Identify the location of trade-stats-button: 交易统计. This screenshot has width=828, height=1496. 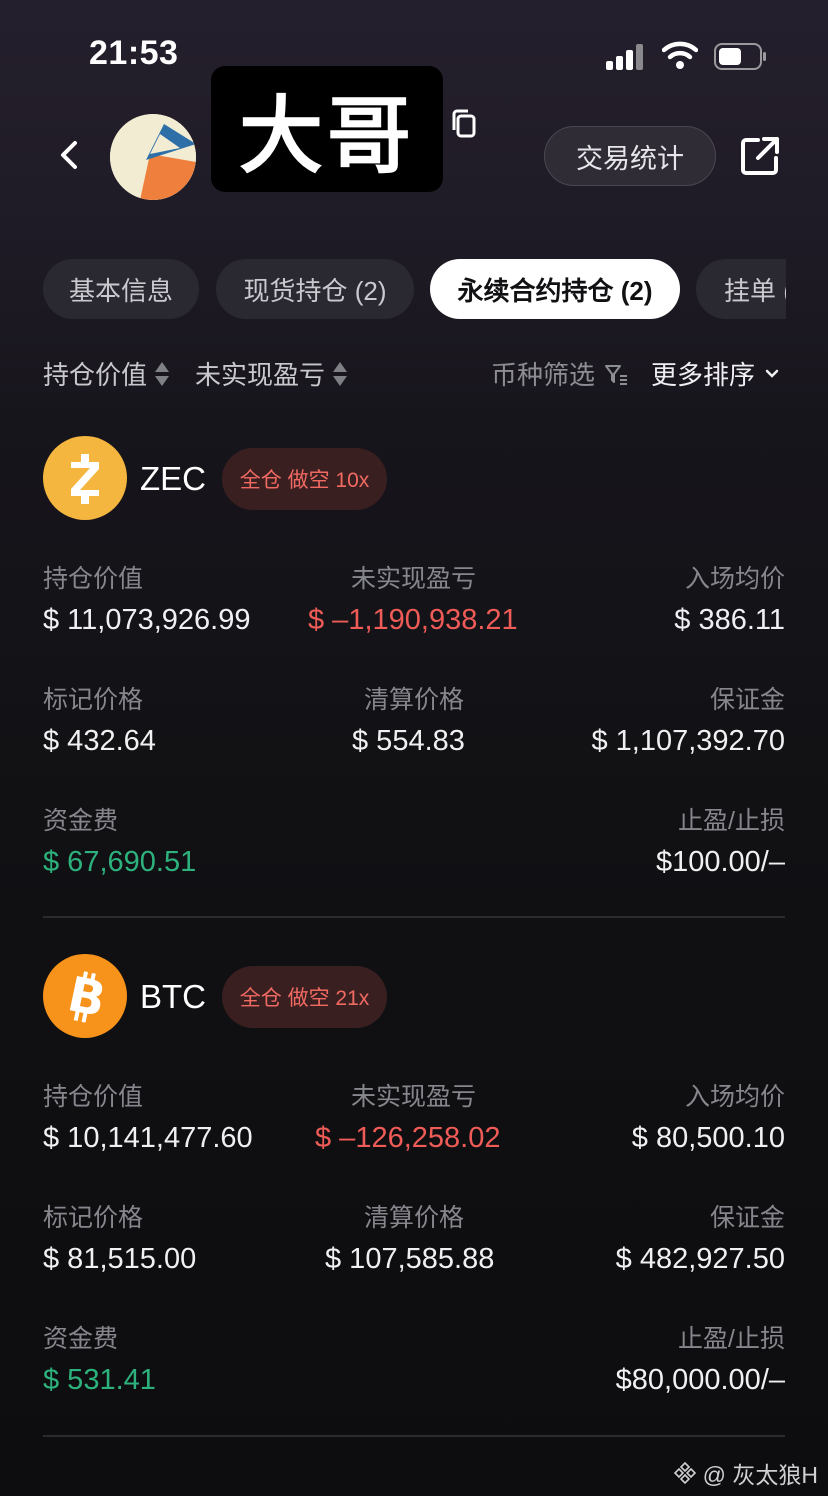
(630, 156).